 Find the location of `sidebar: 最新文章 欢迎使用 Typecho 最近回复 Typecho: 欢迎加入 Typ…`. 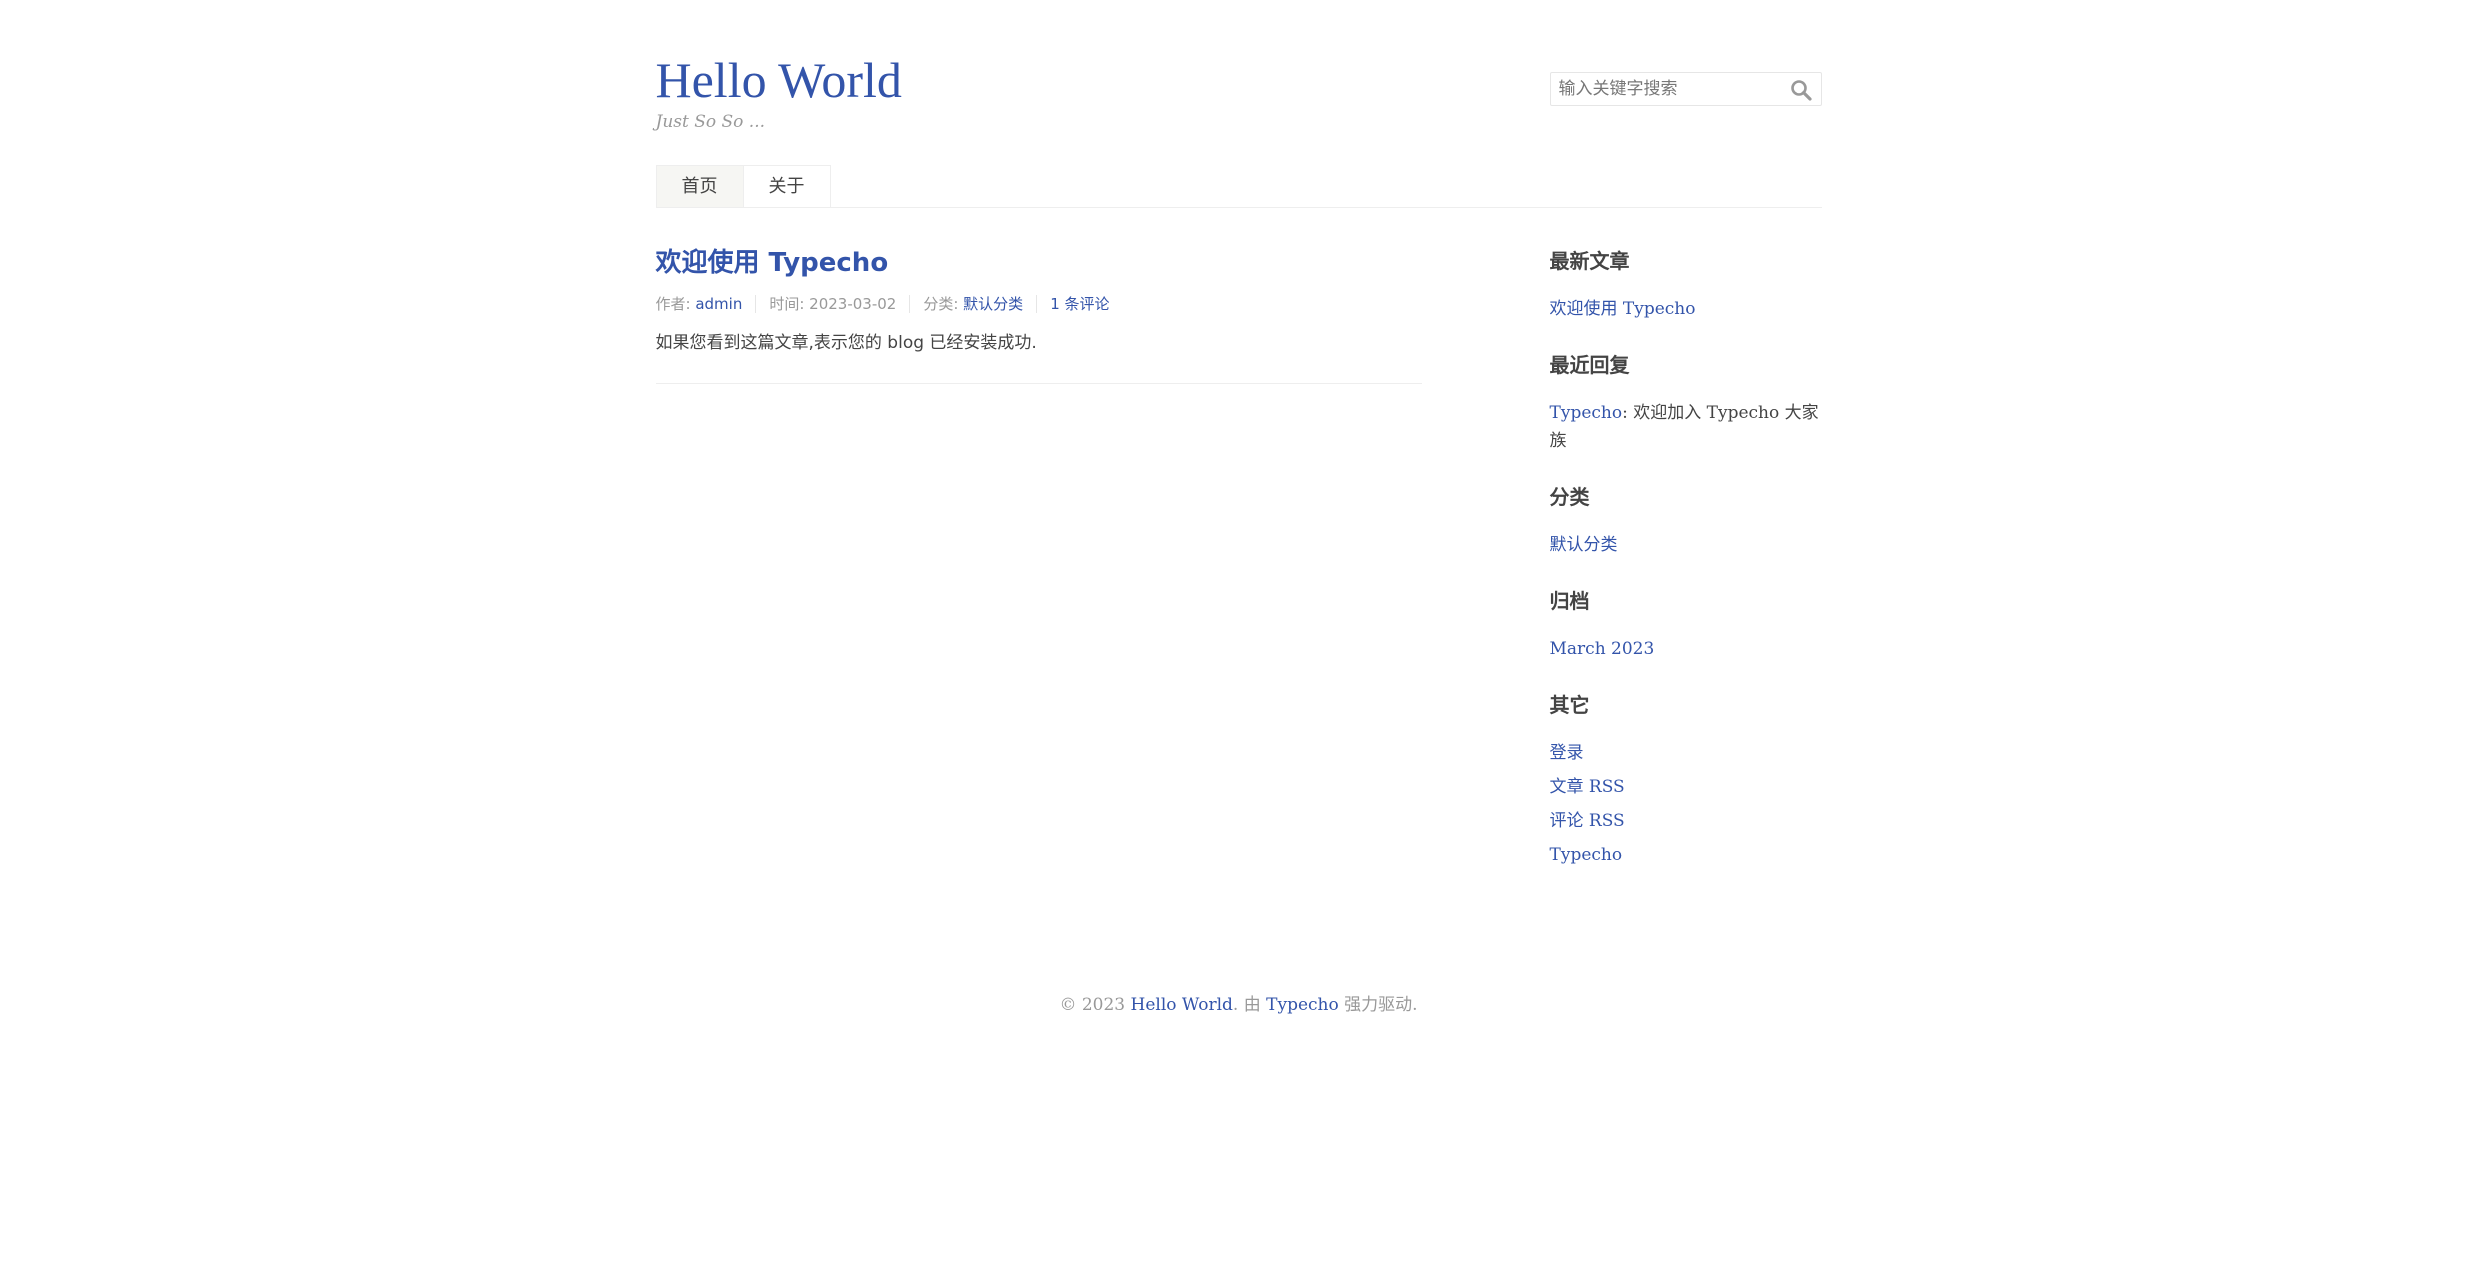

sidebar: 最新文章 欢迎使用 Typecho 最近回复 Typecho: 欢迎加入 Typ… is located at coordinates (1686, 570).